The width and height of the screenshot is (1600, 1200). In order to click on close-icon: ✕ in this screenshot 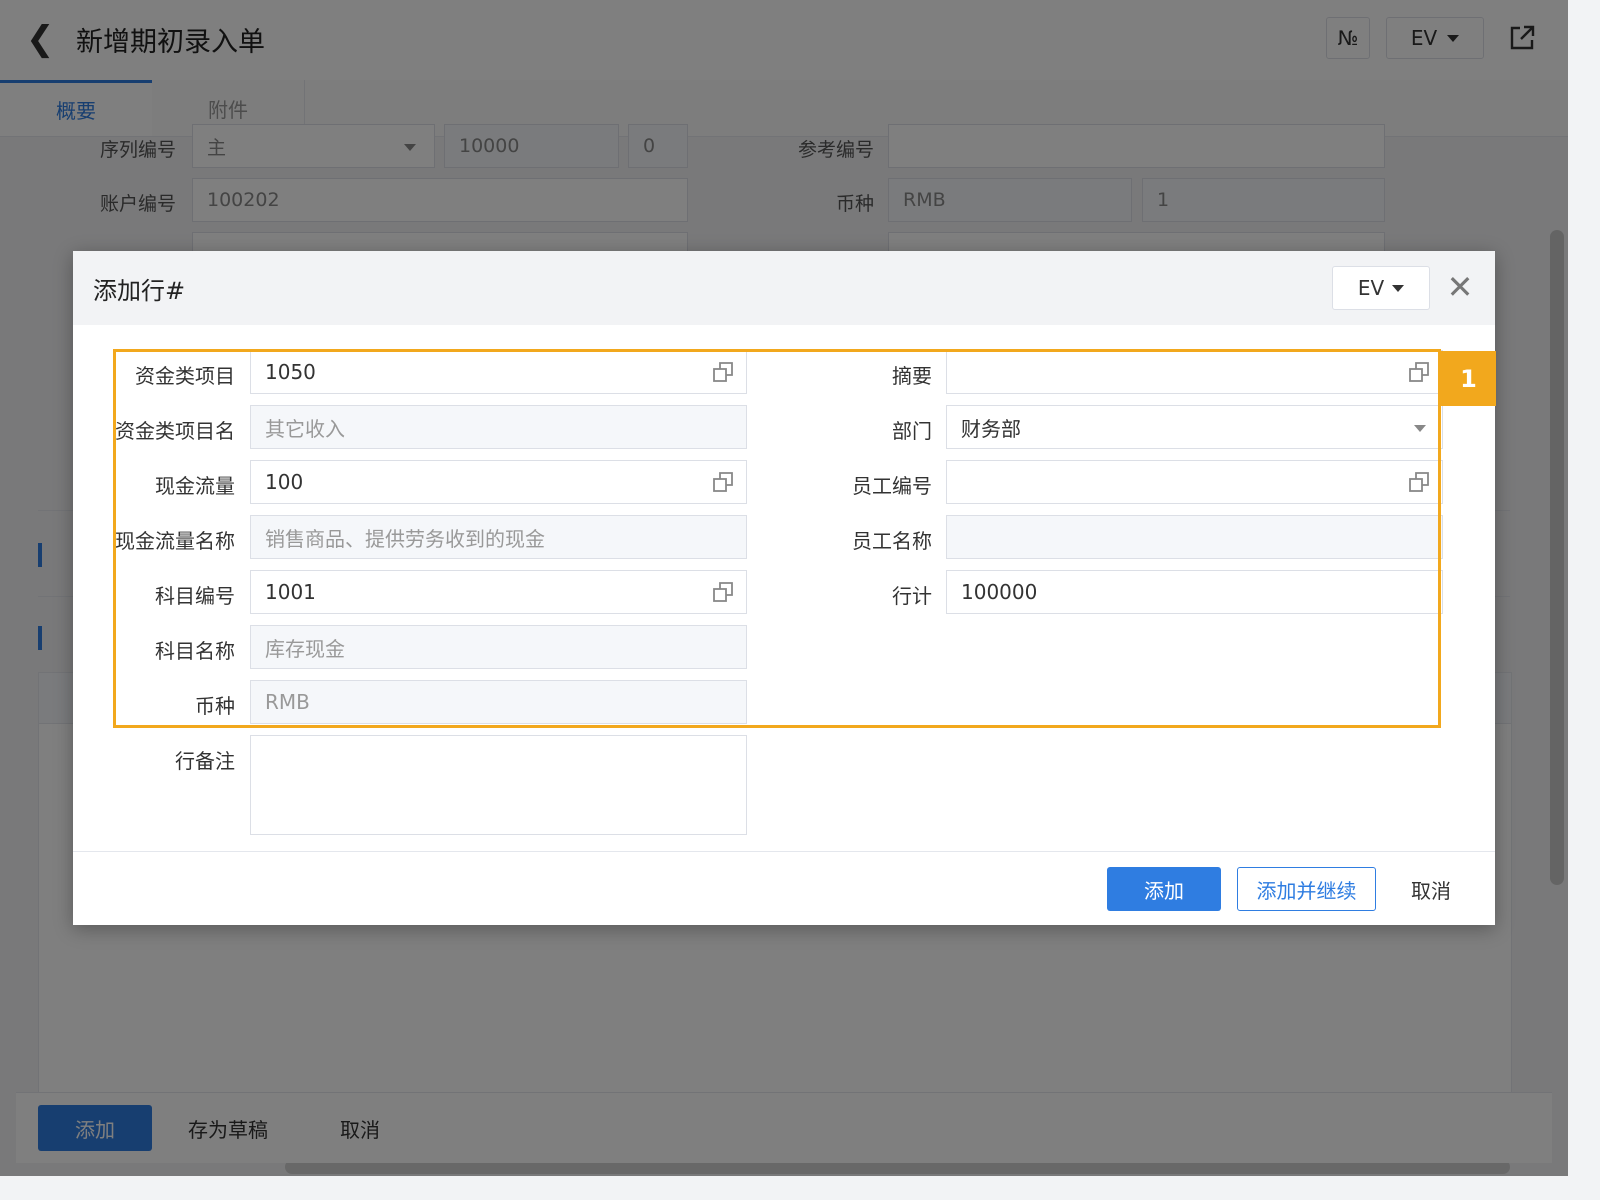, I will do `click(1460, 287)`.